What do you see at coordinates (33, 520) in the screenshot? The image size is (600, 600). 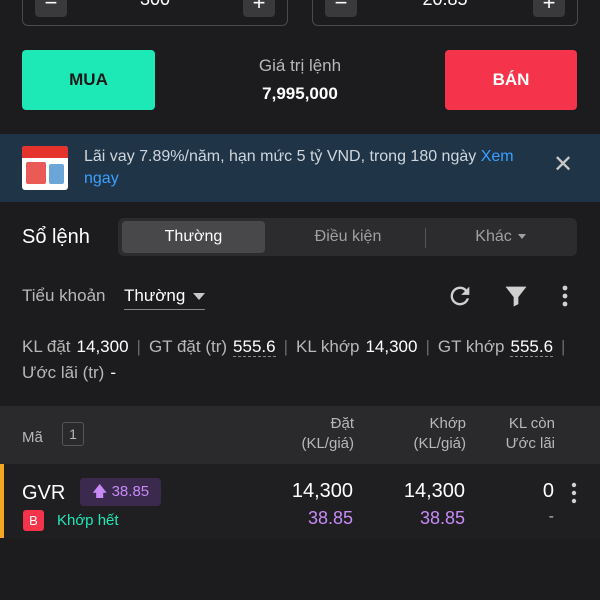 I see `side-badge: B` at bounding box center [33, 520].